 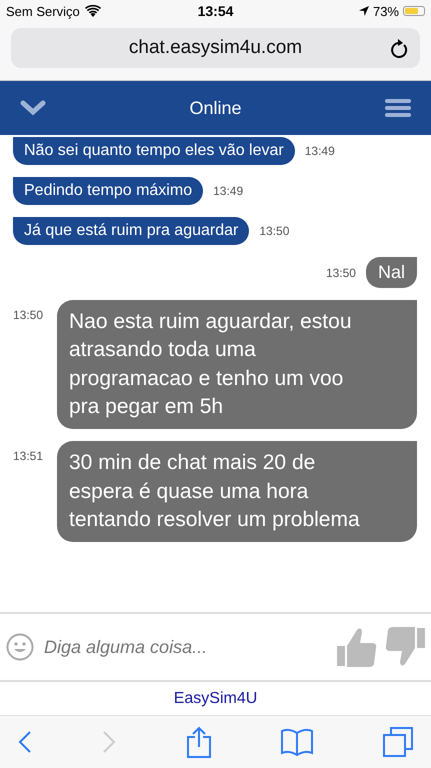 What do you see at coordinates (198, 742) in the screenshot?
I see `share-icon` at bounding box center [198, 742].